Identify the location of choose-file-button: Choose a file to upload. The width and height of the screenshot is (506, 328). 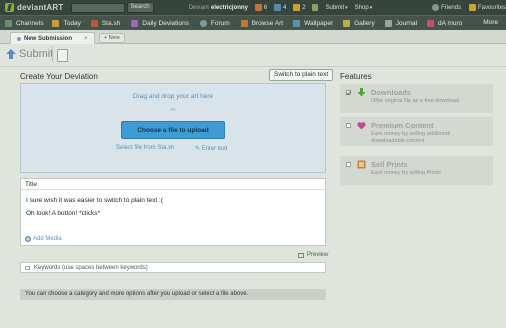
(173, 130).